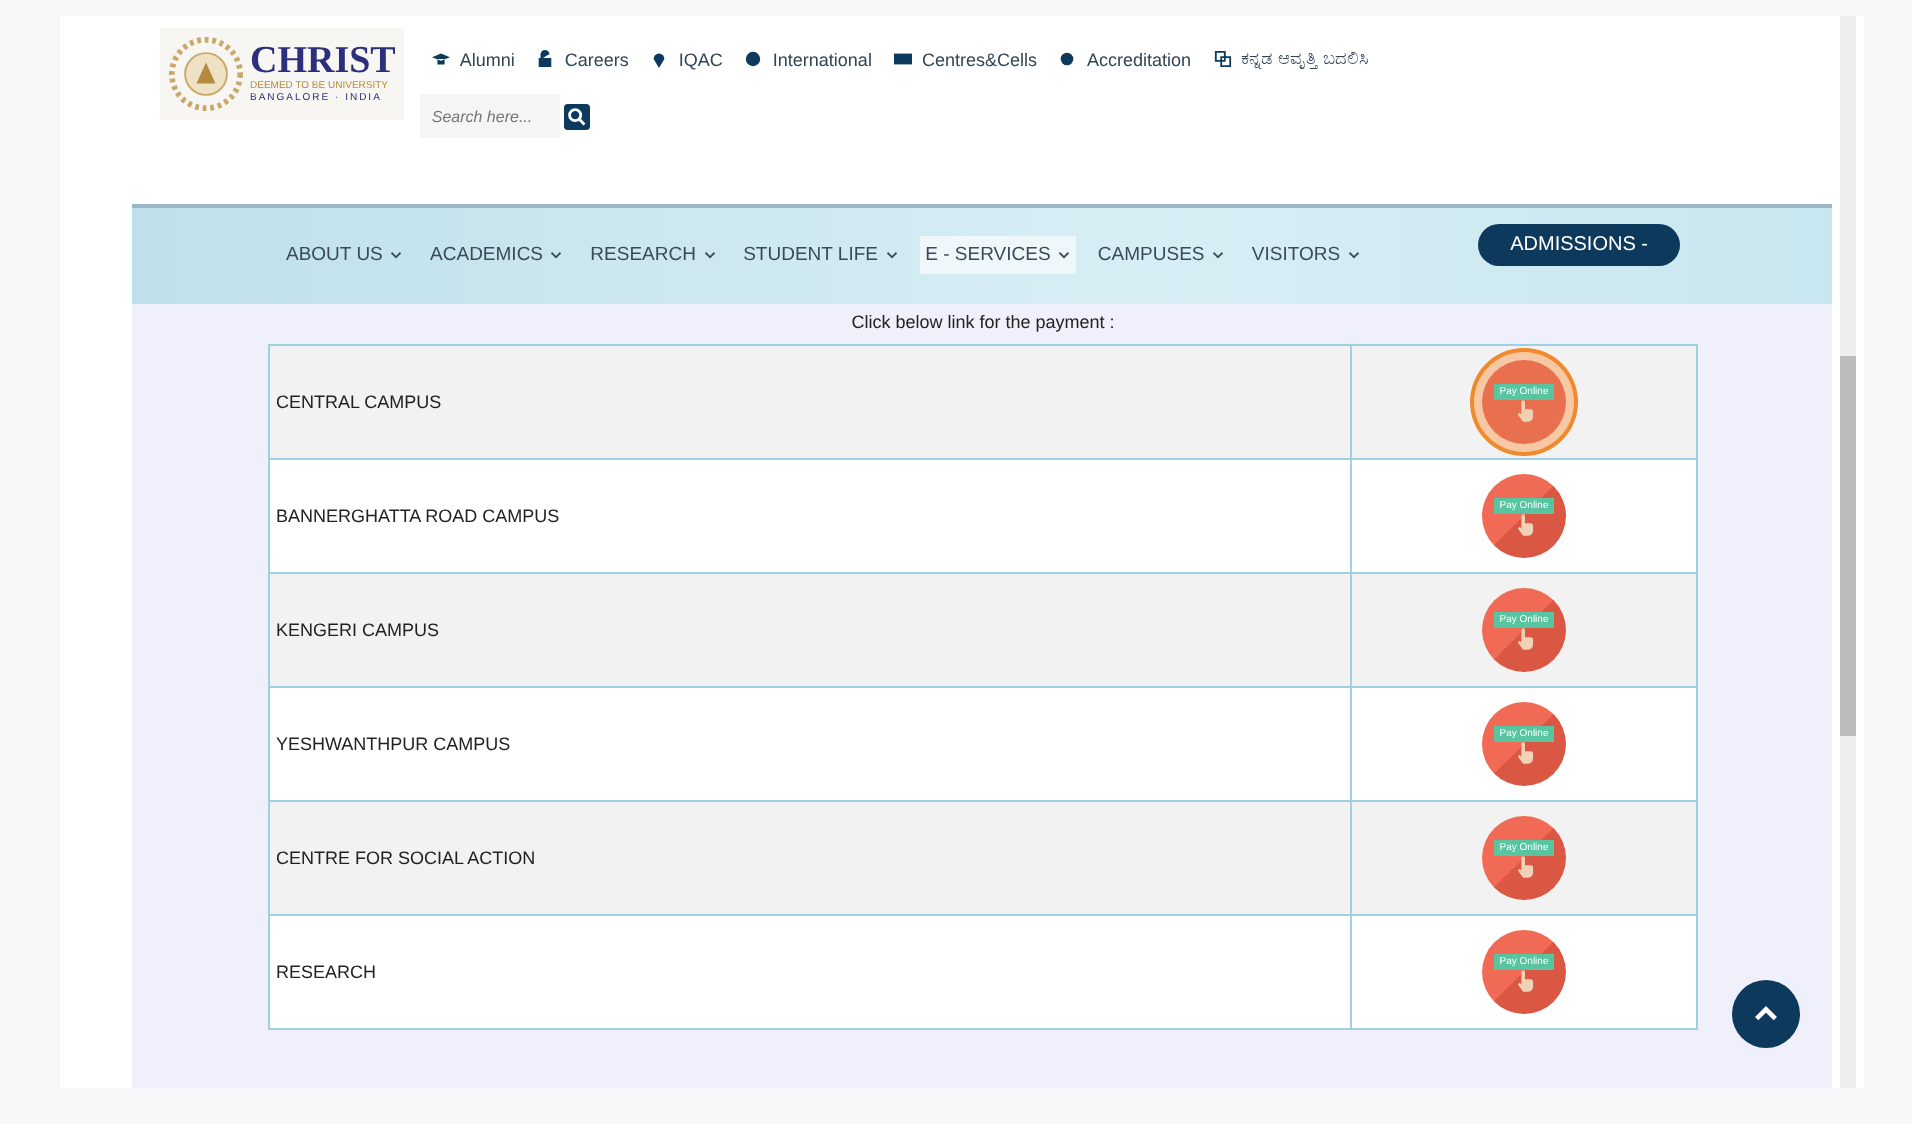 The width and height of the screenshot is (1912, 1124). What do you see at coordinates (1305, 255) in the screenshot?
I see `nav-menu-item: VISITORS` at bounding box center [1305, 255].